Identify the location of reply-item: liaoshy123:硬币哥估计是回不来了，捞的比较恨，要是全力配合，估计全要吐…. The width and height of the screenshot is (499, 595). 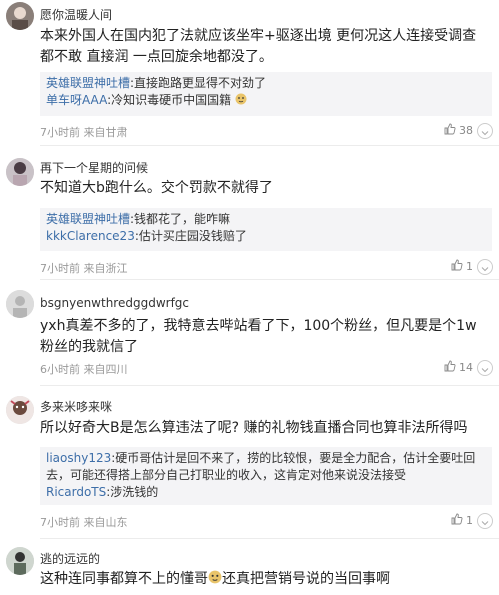
(266, 467).